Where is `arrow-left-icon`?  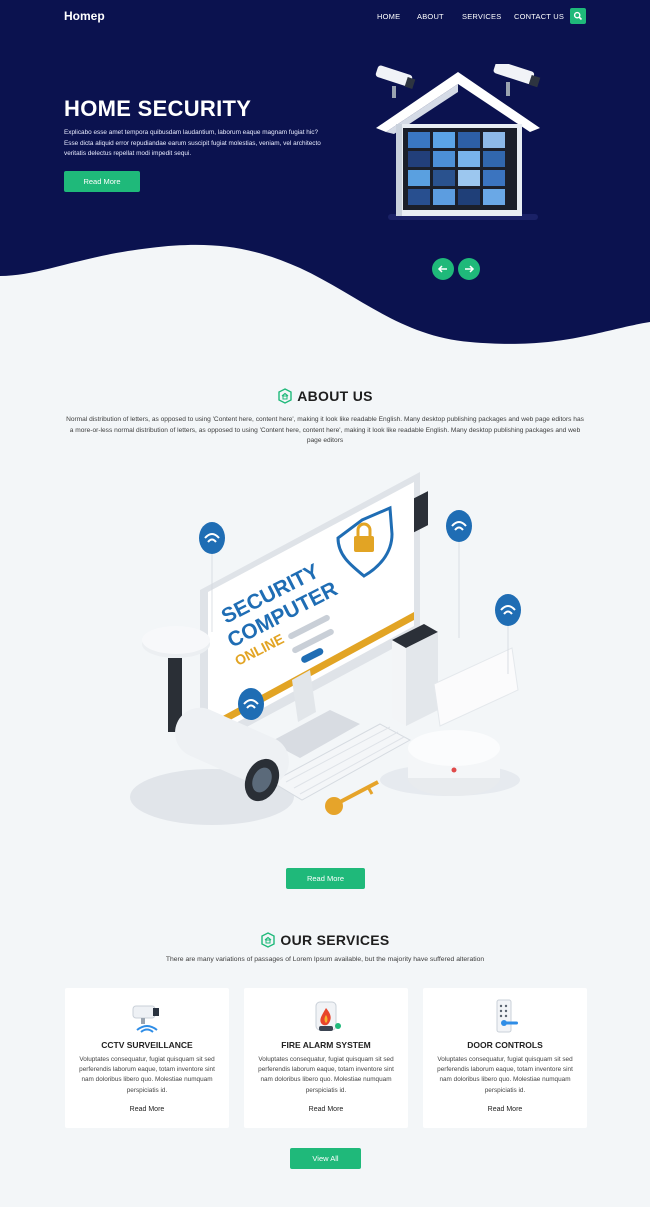 arrow-left-icon is located at coordinates (442, 269).